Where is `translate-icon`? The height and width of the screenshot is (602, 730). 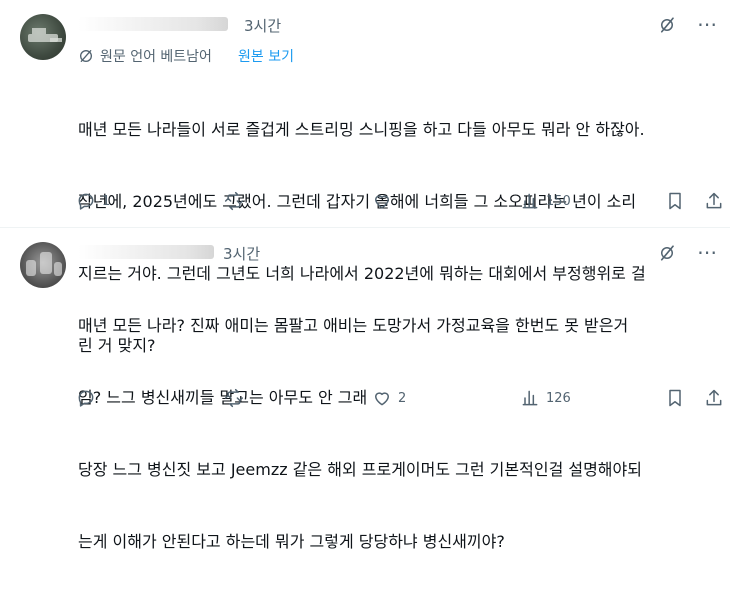 translate-icon is located at coordinates (86, 56).